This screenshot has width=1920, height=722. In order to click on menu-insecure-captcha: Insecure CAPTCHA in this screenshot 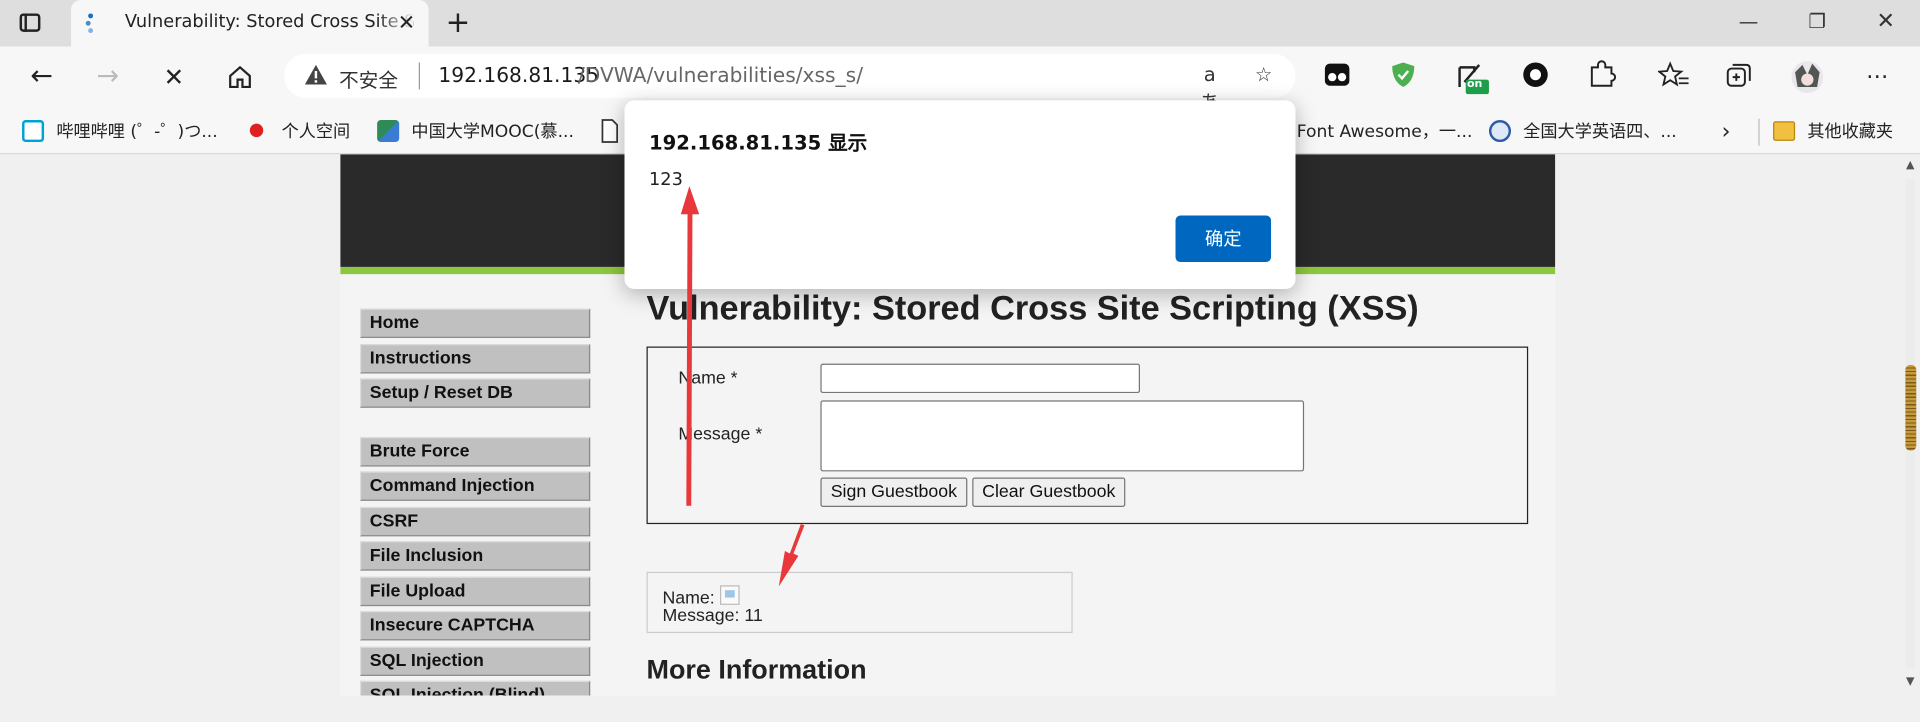, I will do `click(475, 626)`.